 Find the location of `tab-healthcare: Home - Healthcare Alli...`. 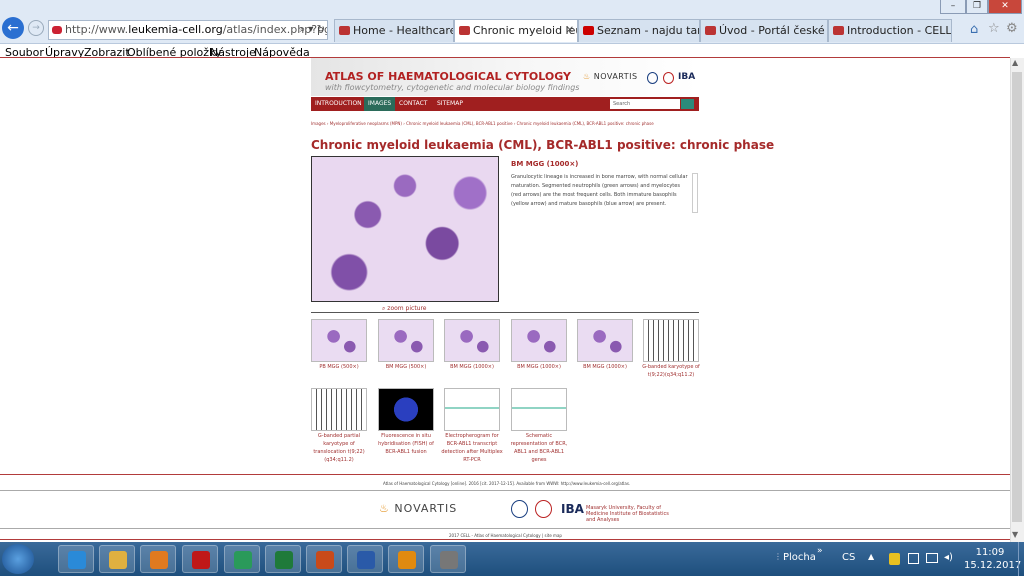

tab-healthcare: Home - Healthcare Alli... is located at coordinates (394, 30).